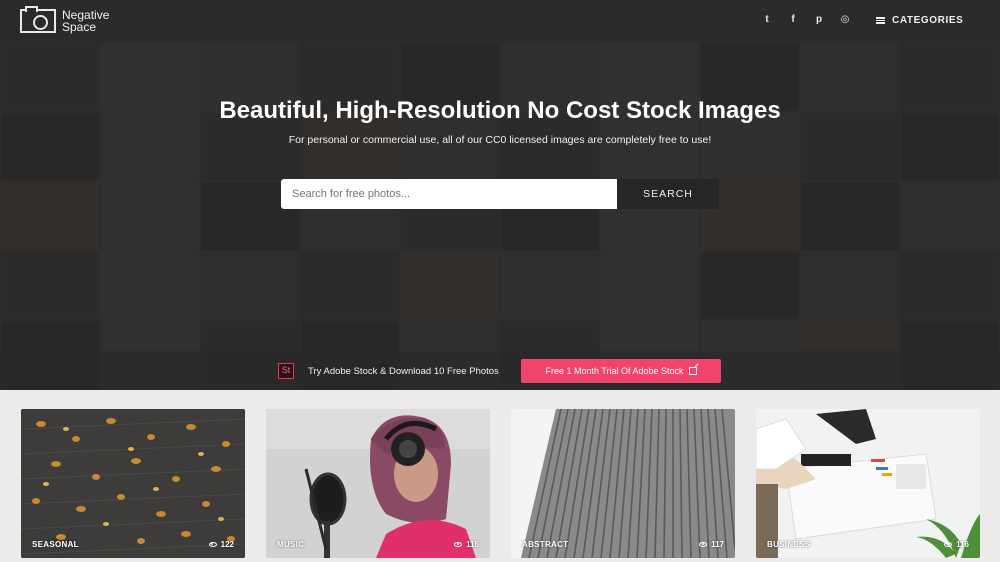 This screenshot has height=562, width=1000. I want to click on card-category-label: SEASONAL, so click(55, 544).